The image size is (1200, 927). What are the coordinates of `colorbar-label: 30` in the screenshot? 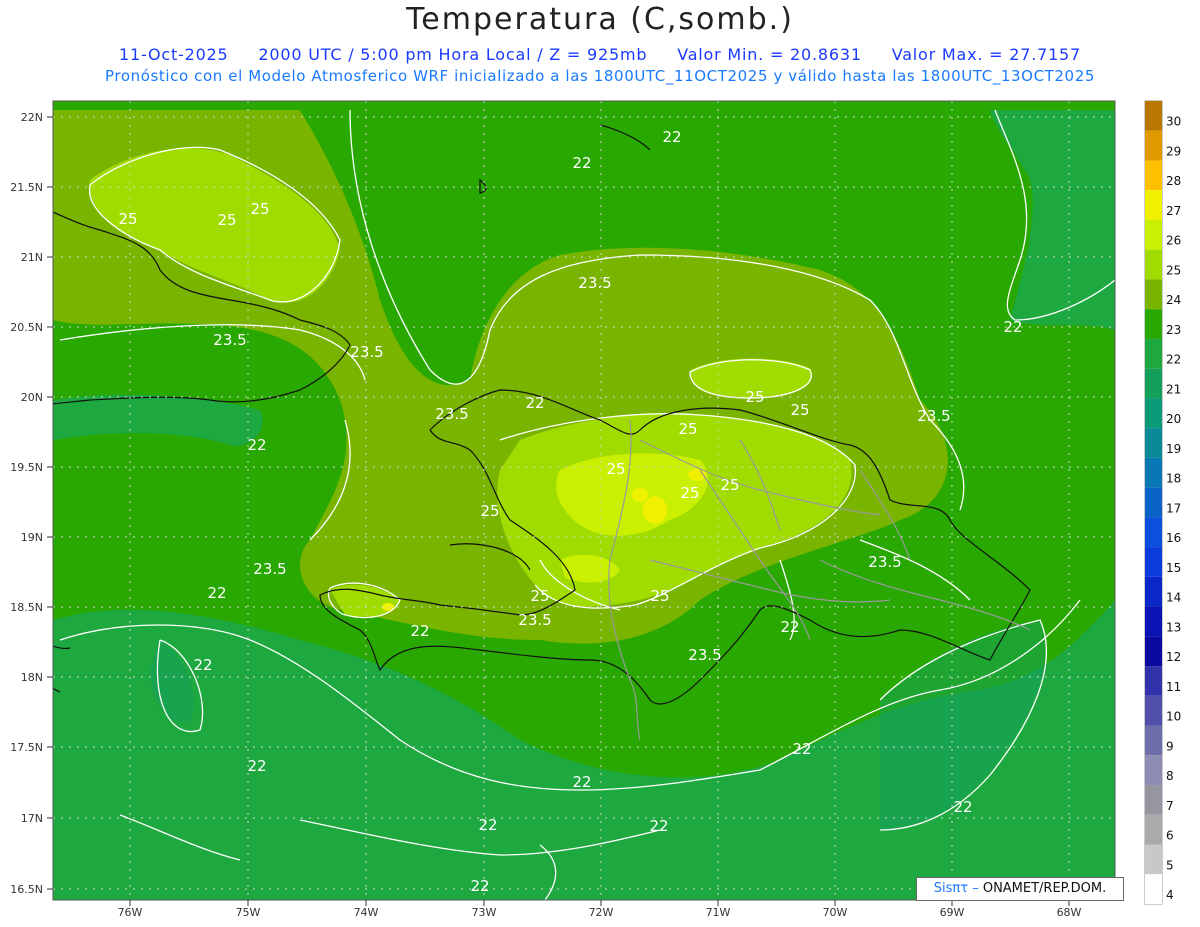 It's located at (1173, 122).